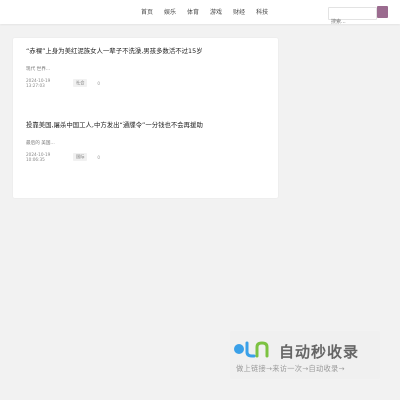 The height and width of the screenshot is (400, 400). What do you see at coordinates (319, 352) in the screenshot?
I see `watermark-title: 自动秒收录` at bounding box center [319, 352].